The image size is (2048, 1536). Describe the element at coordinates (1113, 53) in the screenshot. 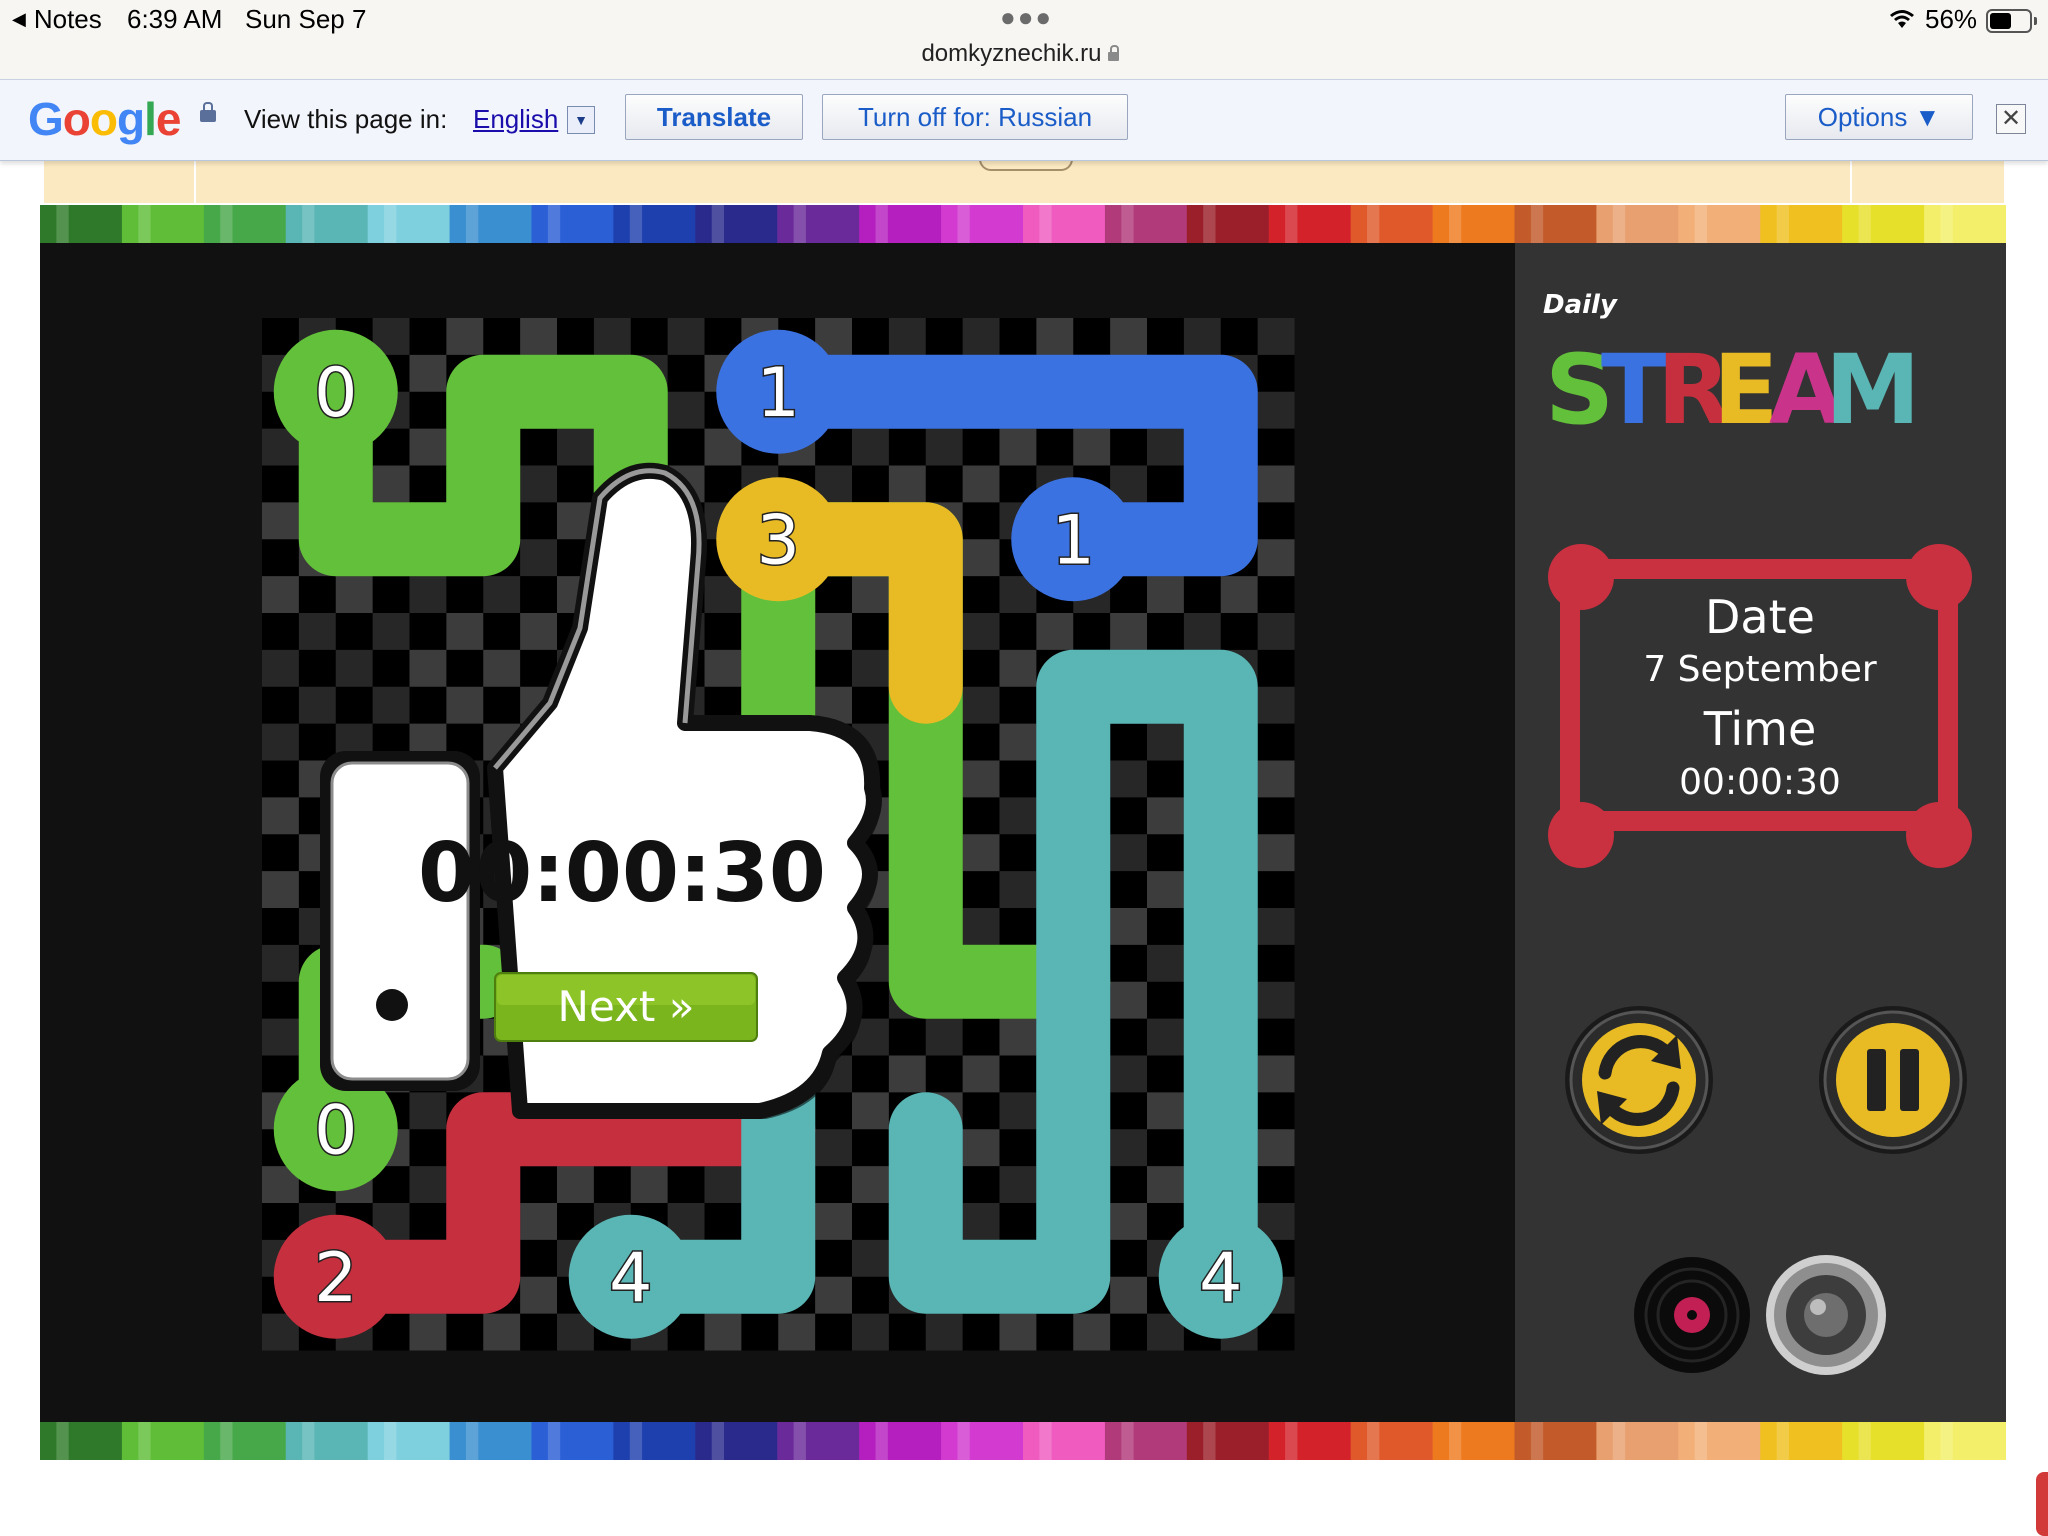

I see `lock-icon` at that location.